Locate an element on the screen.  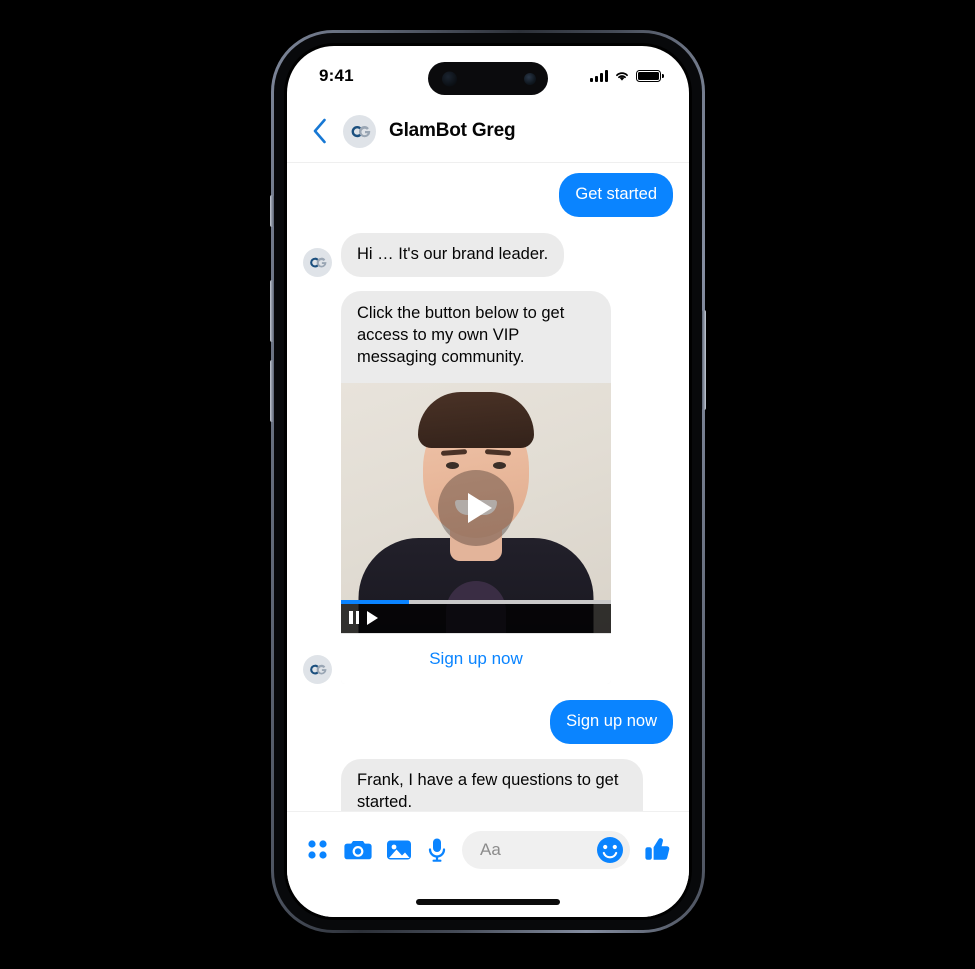
message-bubble-outgoing: Get started is located at coordinates (616, 195).